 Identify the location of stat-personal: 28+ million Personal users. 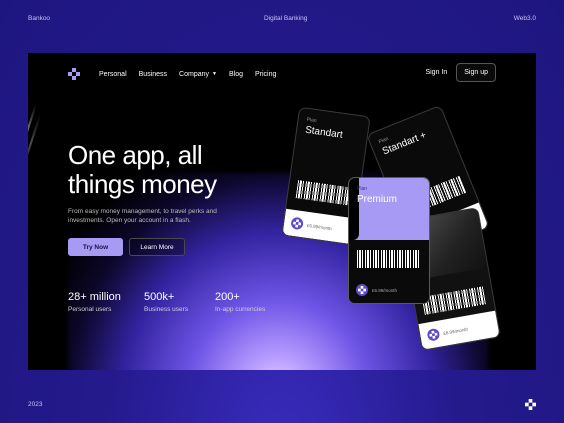
(94, 302).